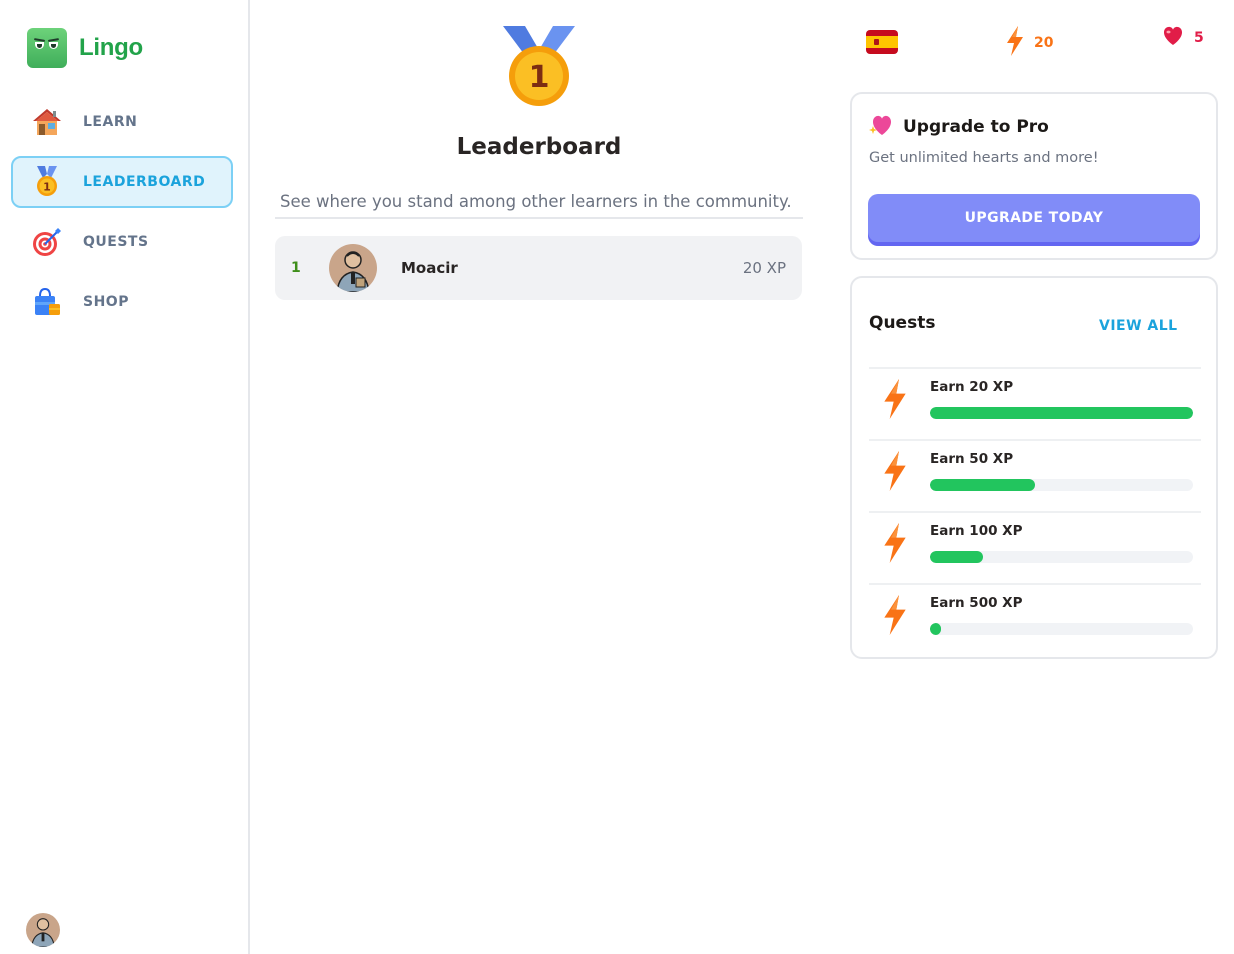  I want to click on sidebar-item-learn: LEARN, so click(122, 122).